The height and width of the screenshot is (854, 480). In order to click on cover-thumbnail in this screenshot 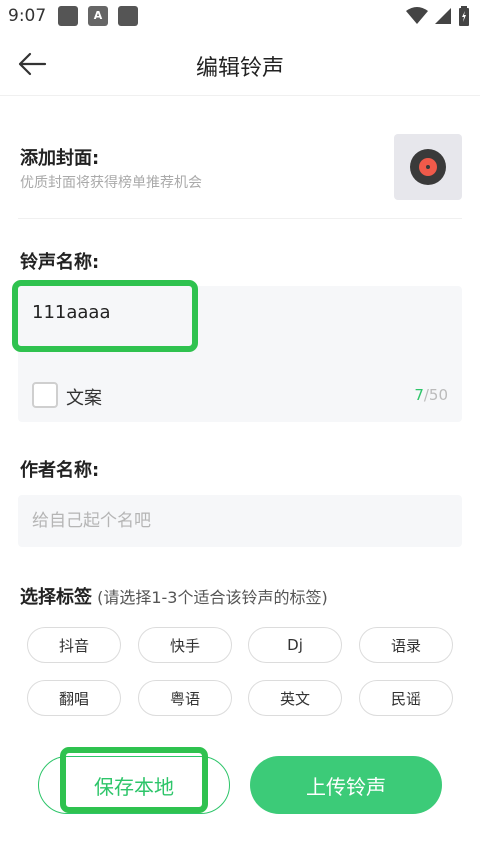, I will do `click(428, 167)`.